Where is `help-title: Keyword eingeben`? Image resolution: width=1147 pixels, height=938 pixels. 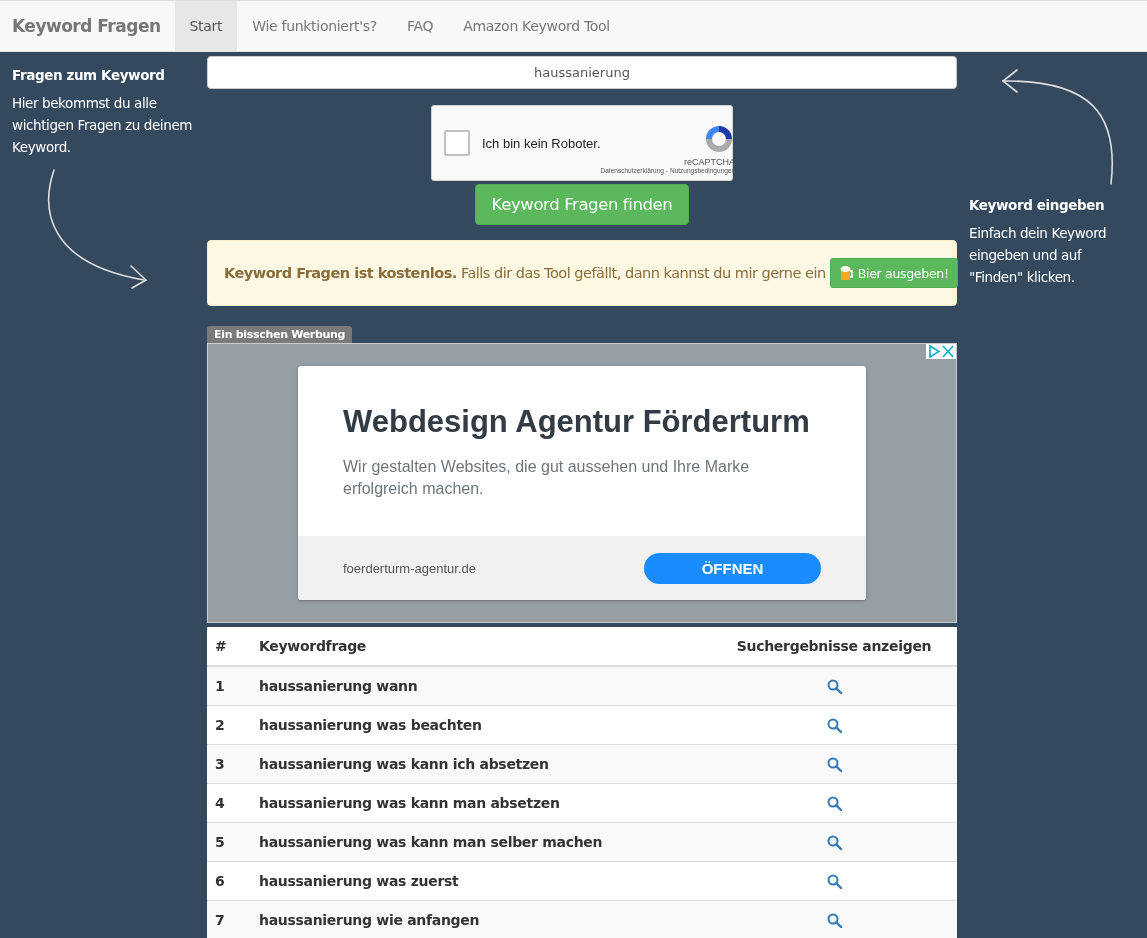 help-title: Keyword eingeben is located at coordinates (1037, 205).